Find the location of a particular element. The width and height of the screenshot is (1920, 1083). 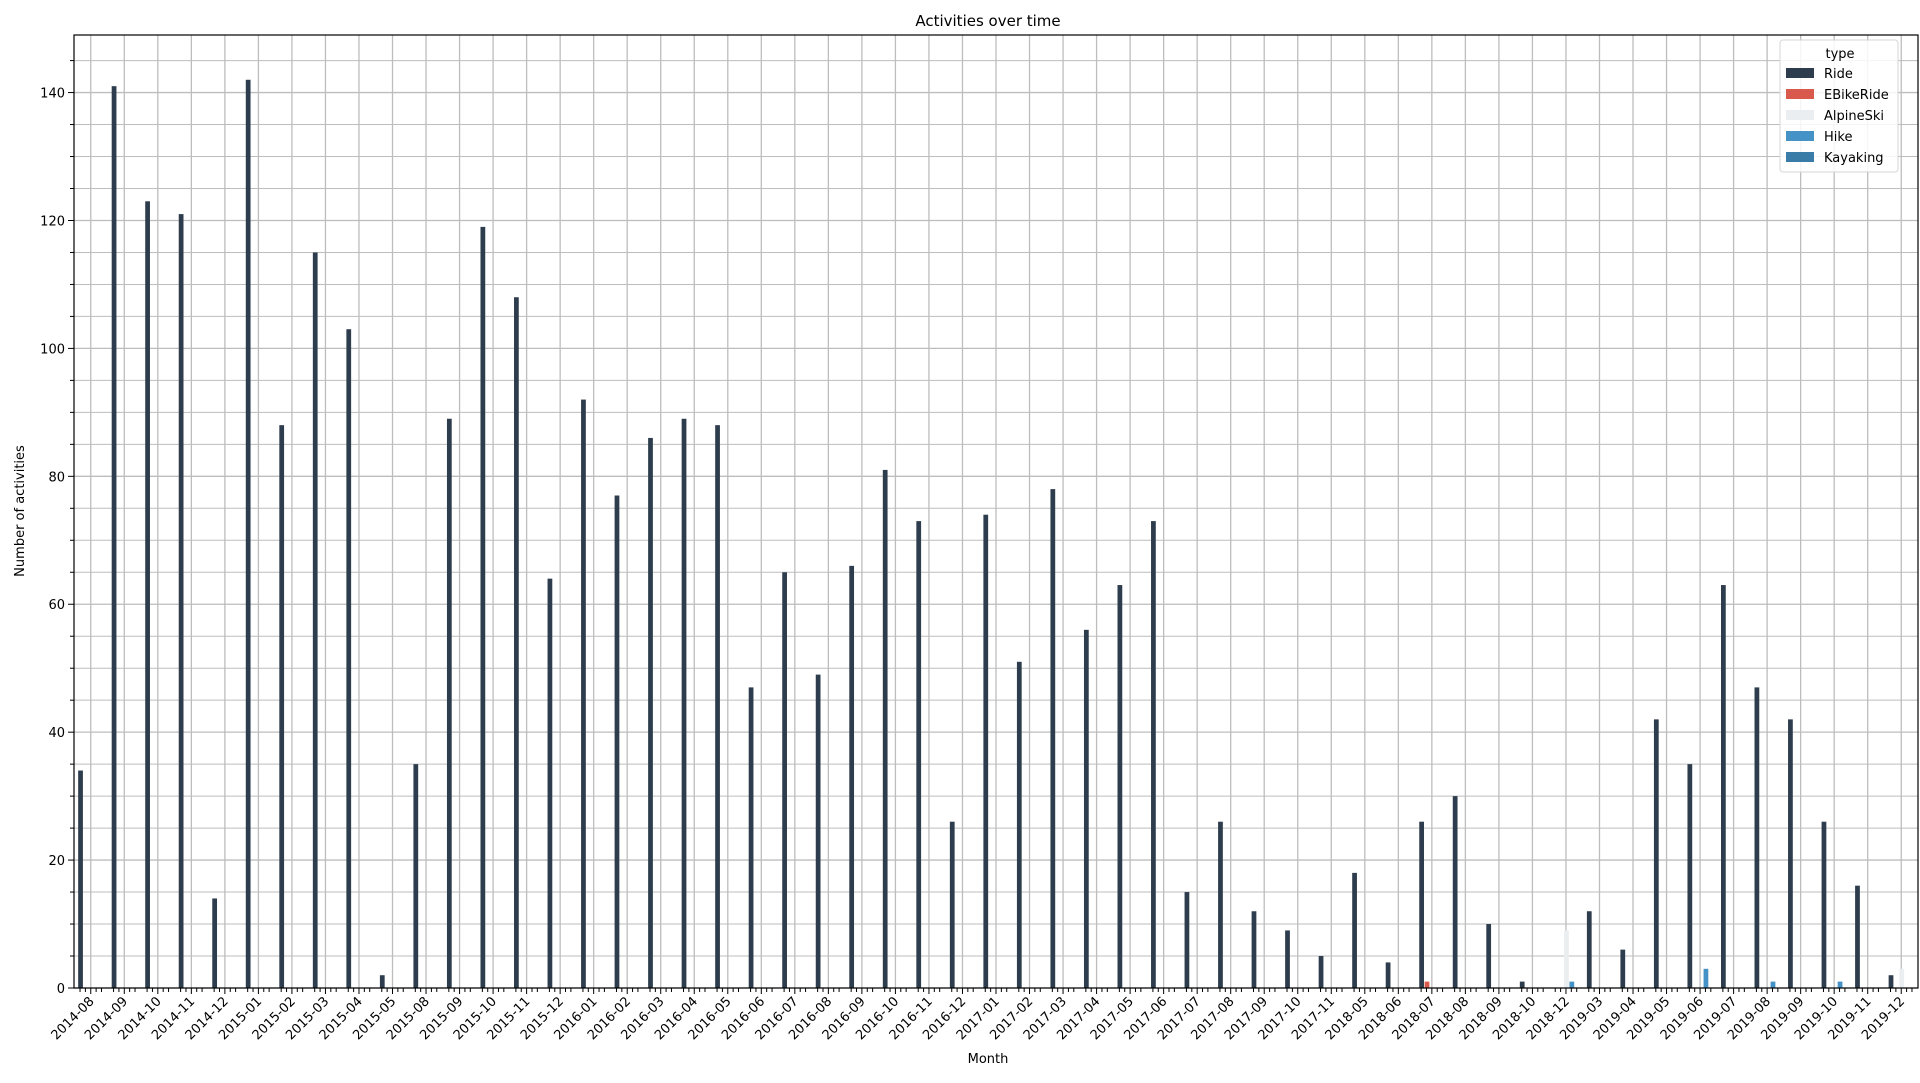

y-tick-label: 140 is located at coordinates (52, 94).